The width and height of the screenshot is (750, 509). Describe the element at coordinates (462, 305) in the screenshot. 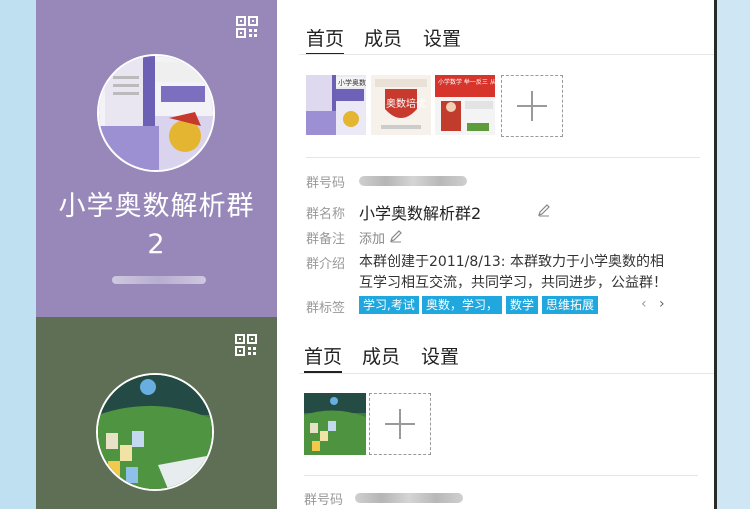

I see `tag: 奥数，学习，` at that location.